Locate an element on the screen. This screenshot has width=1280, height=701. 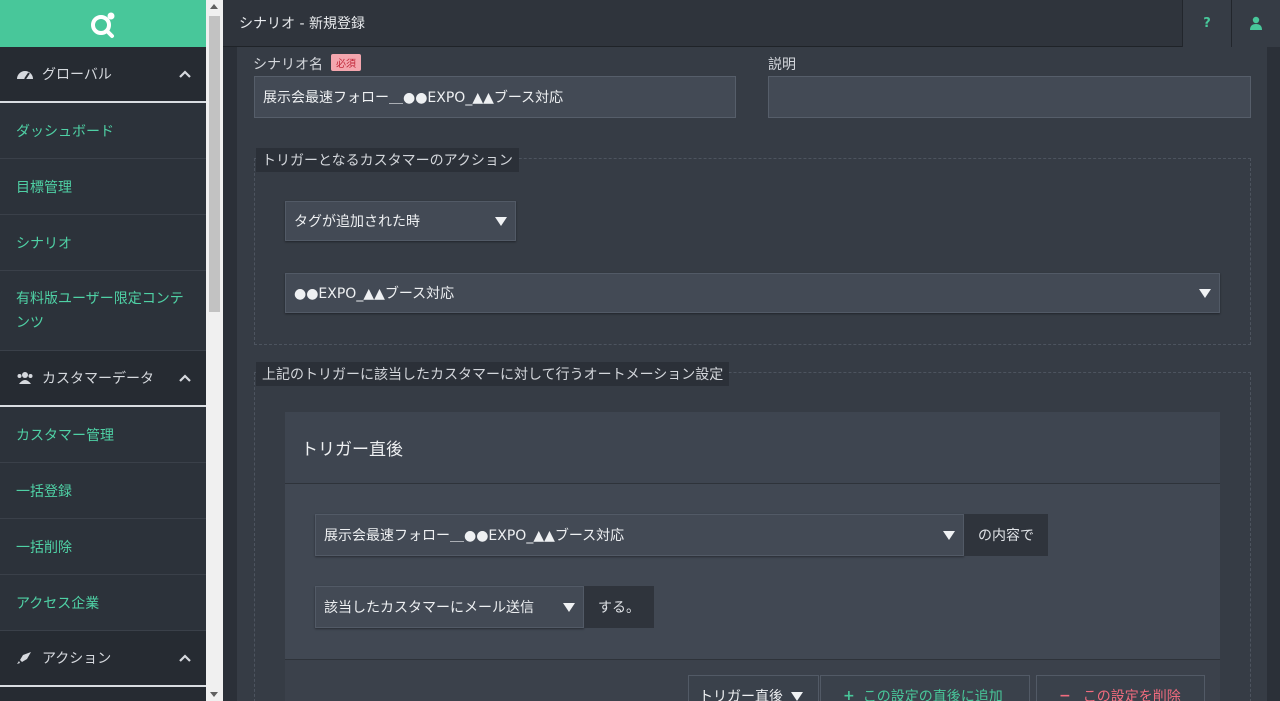
trigger-legend: トリガーとなるカスタマーのアクション is located at coordinates (387, 160).